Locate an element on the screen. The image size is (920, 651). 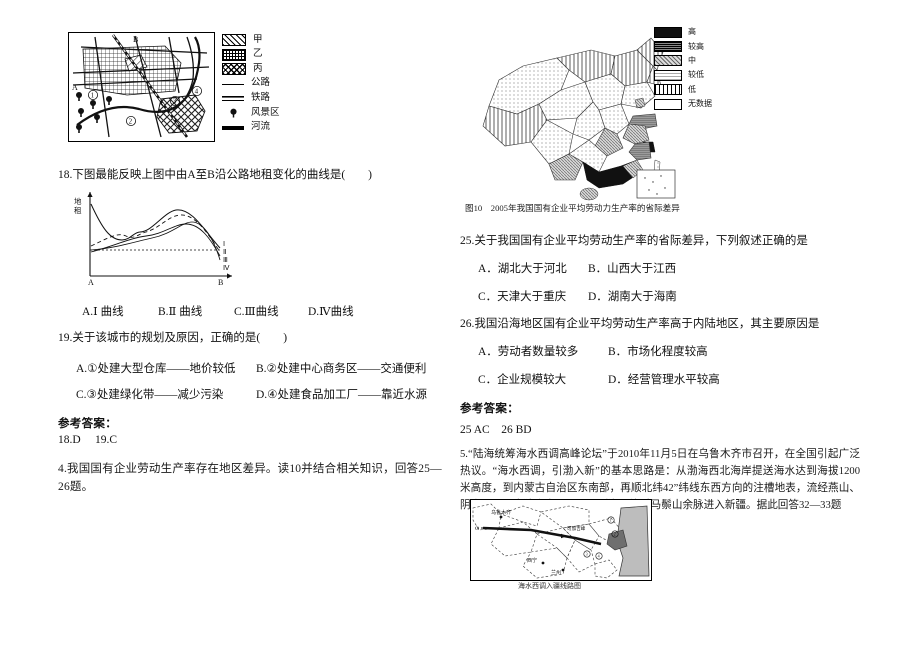
legend-label: 丙 is located at coordinates (258, 68).